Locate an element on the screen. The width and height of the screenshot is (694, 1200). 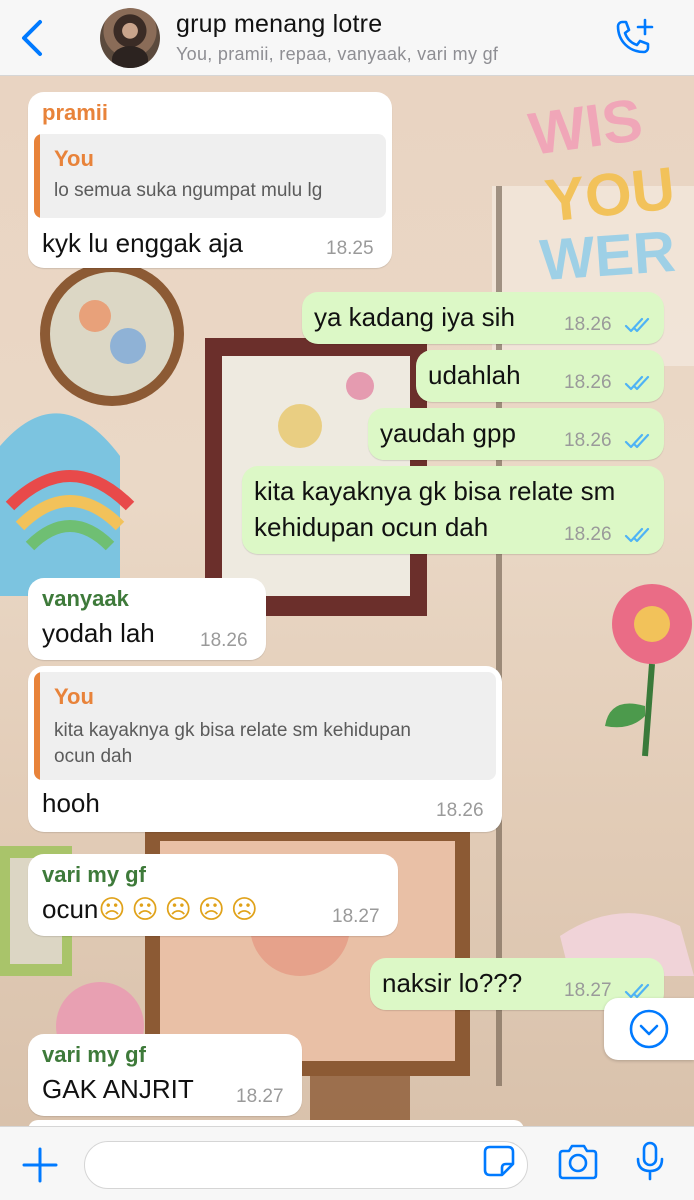
message-bubble-outgoing: udahlah 18.26 is located at coordinates (540, 376).